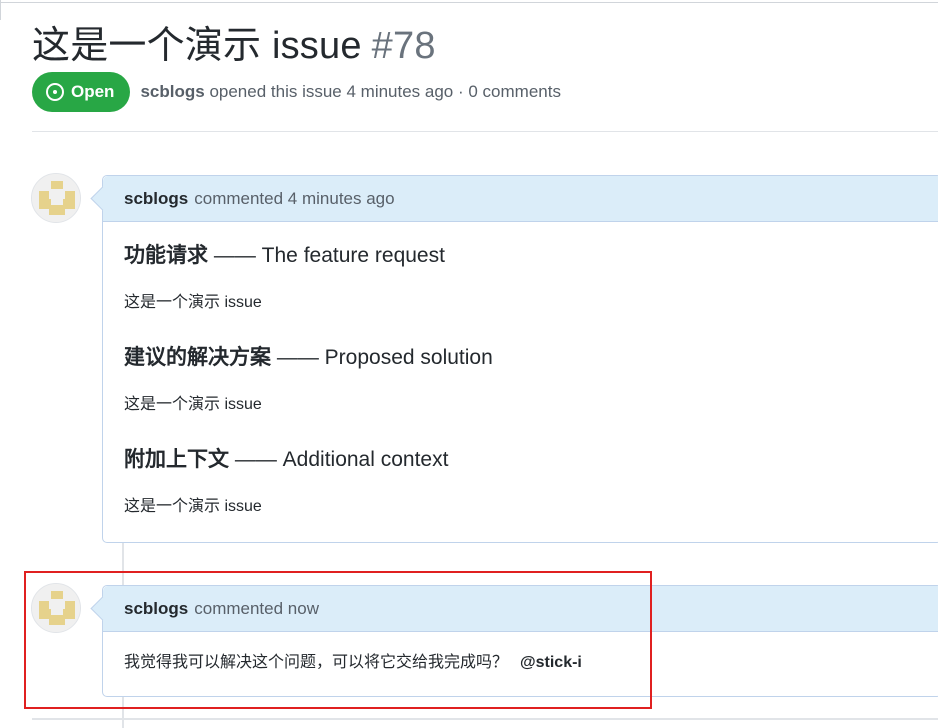 The height and width of the screenshot is (728, 938). Describe the element at coordinates (469, 2) in the screenshot. I see `top-border` at that location.